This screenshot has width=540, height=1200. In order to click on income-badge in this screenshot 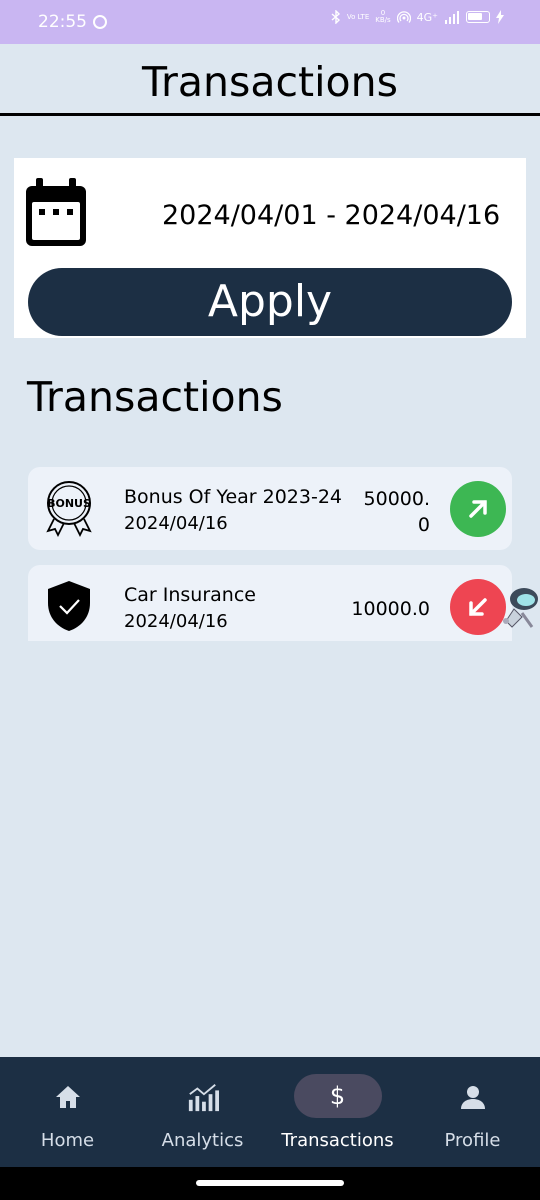, I will do `click(478, 509)`.